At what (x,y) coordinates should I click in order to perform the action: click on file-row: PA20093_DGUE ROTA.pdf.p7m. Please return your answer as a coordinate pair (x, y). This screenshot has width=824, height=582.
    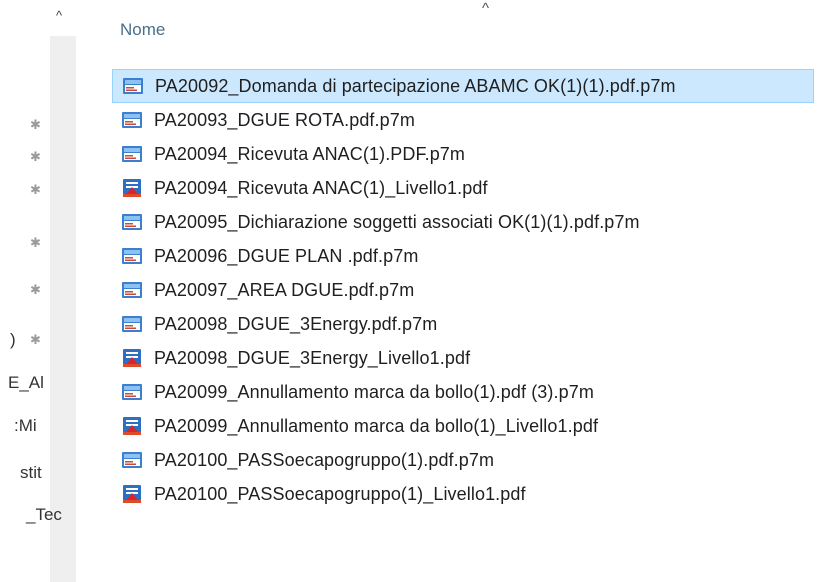
    Looking at the image, I should click on (468, 120).